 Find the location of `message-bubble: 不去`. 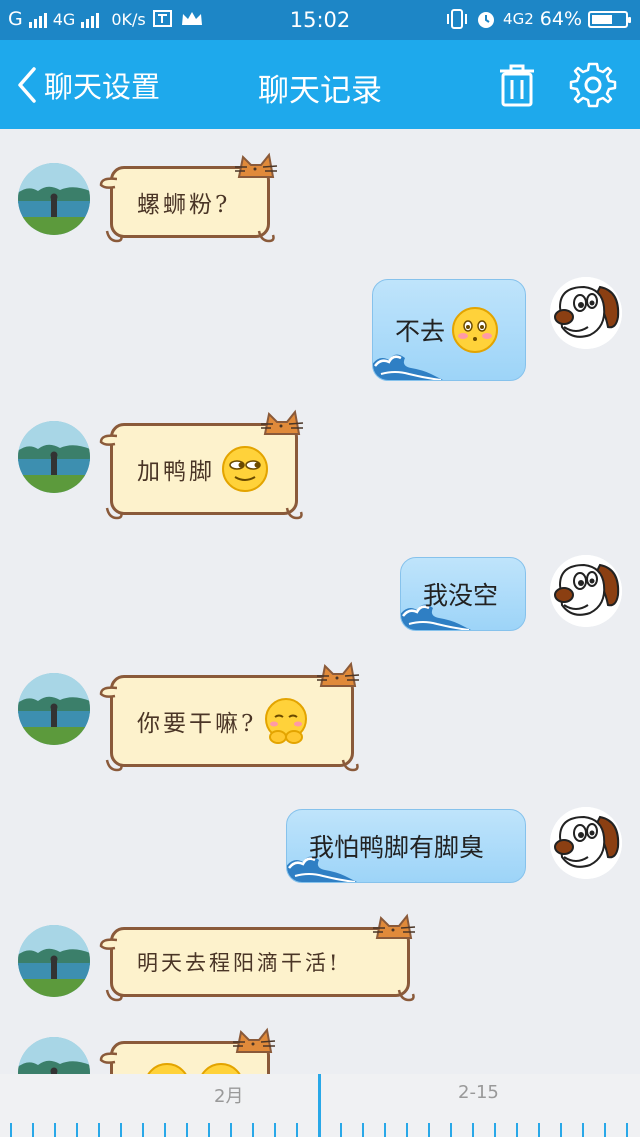

message-bubble: 不去 is located at coordinates (449, 330).